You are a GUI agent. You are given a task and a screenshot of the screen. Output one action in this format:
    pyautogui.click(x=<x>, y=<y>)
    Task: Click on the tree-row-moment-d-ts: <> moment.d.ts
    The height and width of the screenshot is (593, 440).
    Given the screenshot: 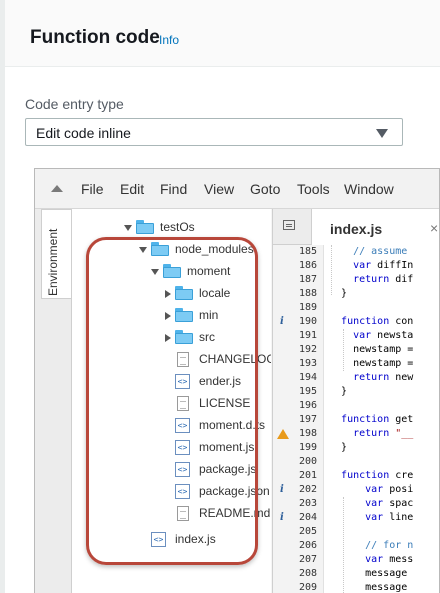 What is the action you would take?
    pyautogui.click(x=171, y=426)
    